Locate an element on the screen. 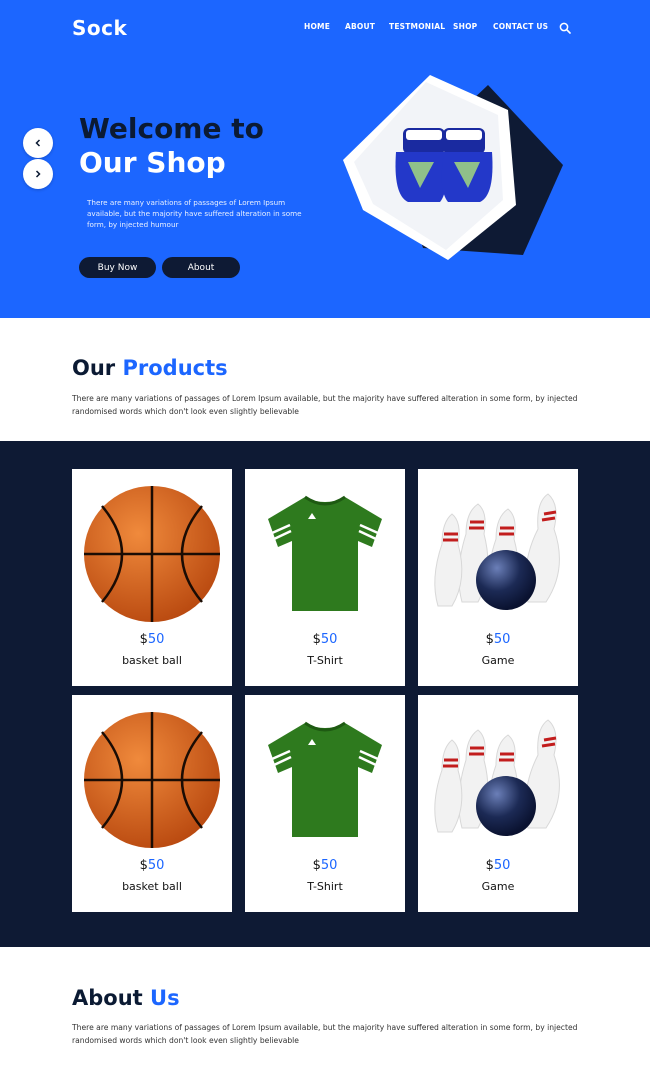 The image size is (650, 1068). boxing-gloves-icon is located at coordinates (453, 167).